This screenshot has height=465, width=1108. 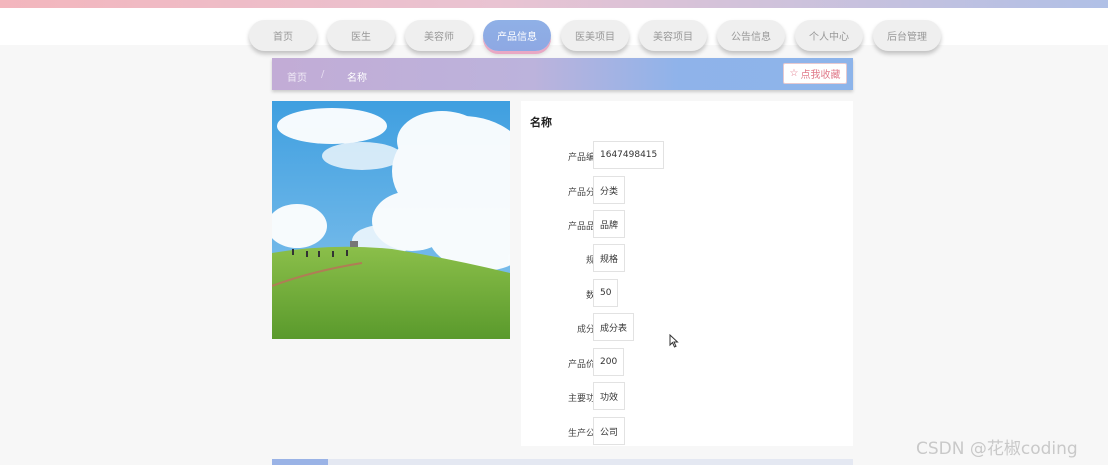 I want to click on top-gradient-strip, so click(x=554, y=4).